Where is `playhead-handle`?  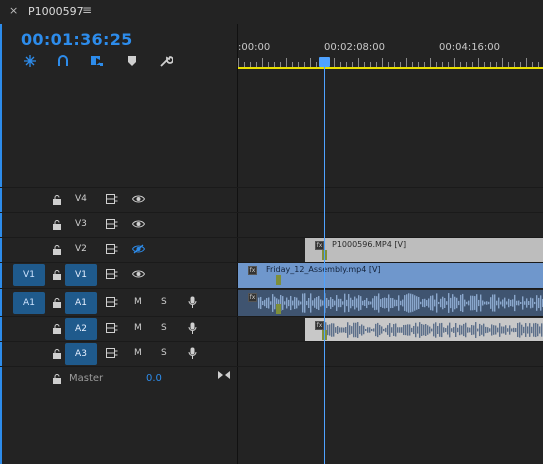
playhead-handle is located at coordinates (324, 62).